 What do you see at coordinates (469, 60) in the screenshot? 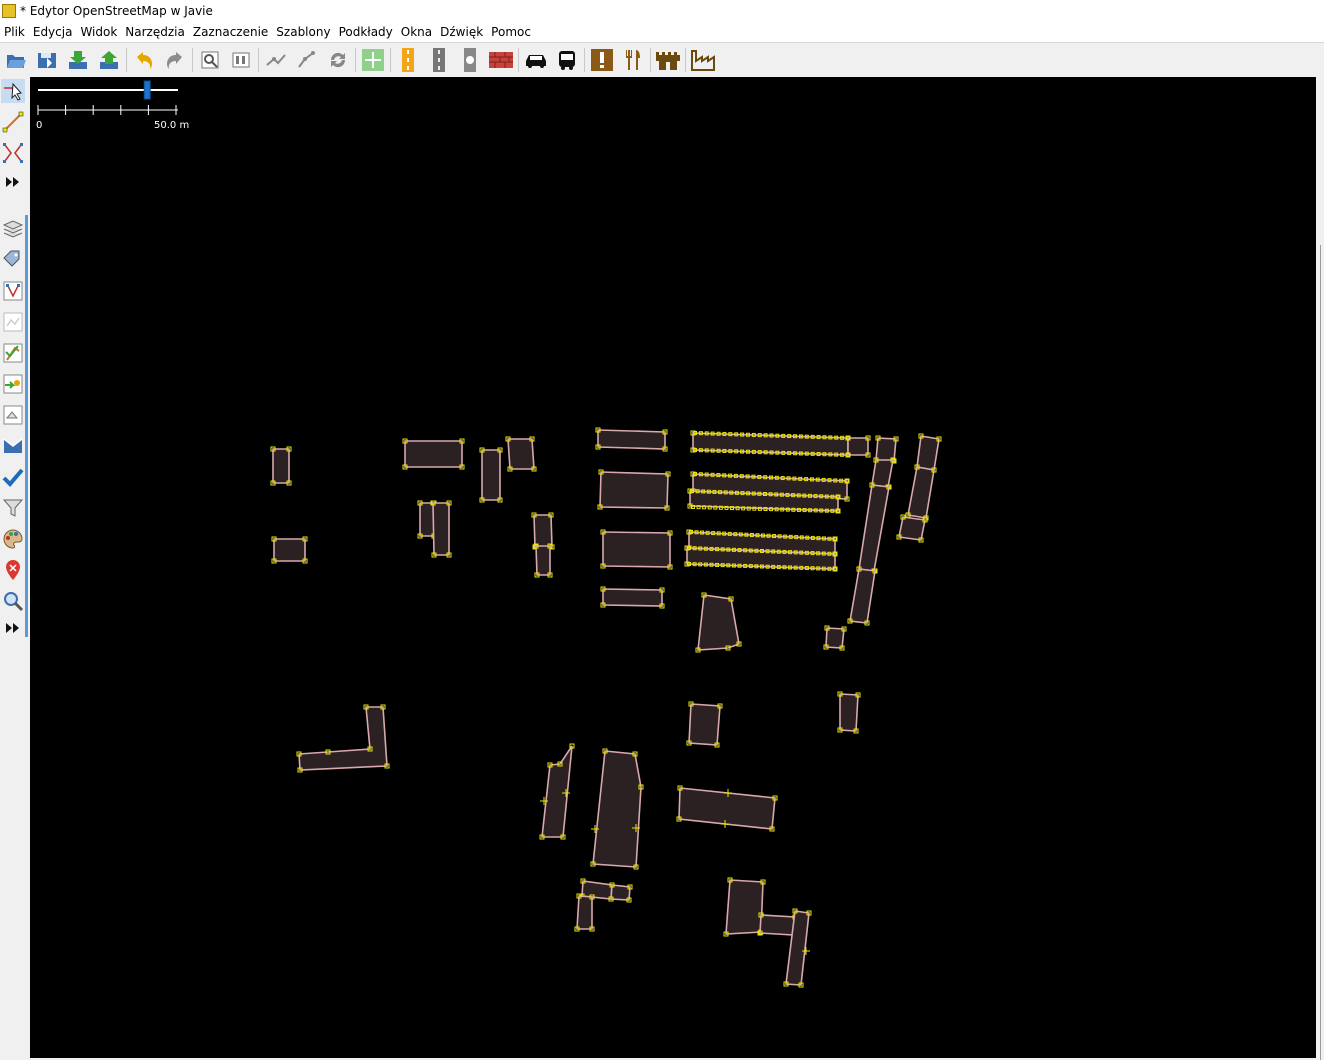
I see `rail-signal-preset-button` at bounding box center [469, 60].